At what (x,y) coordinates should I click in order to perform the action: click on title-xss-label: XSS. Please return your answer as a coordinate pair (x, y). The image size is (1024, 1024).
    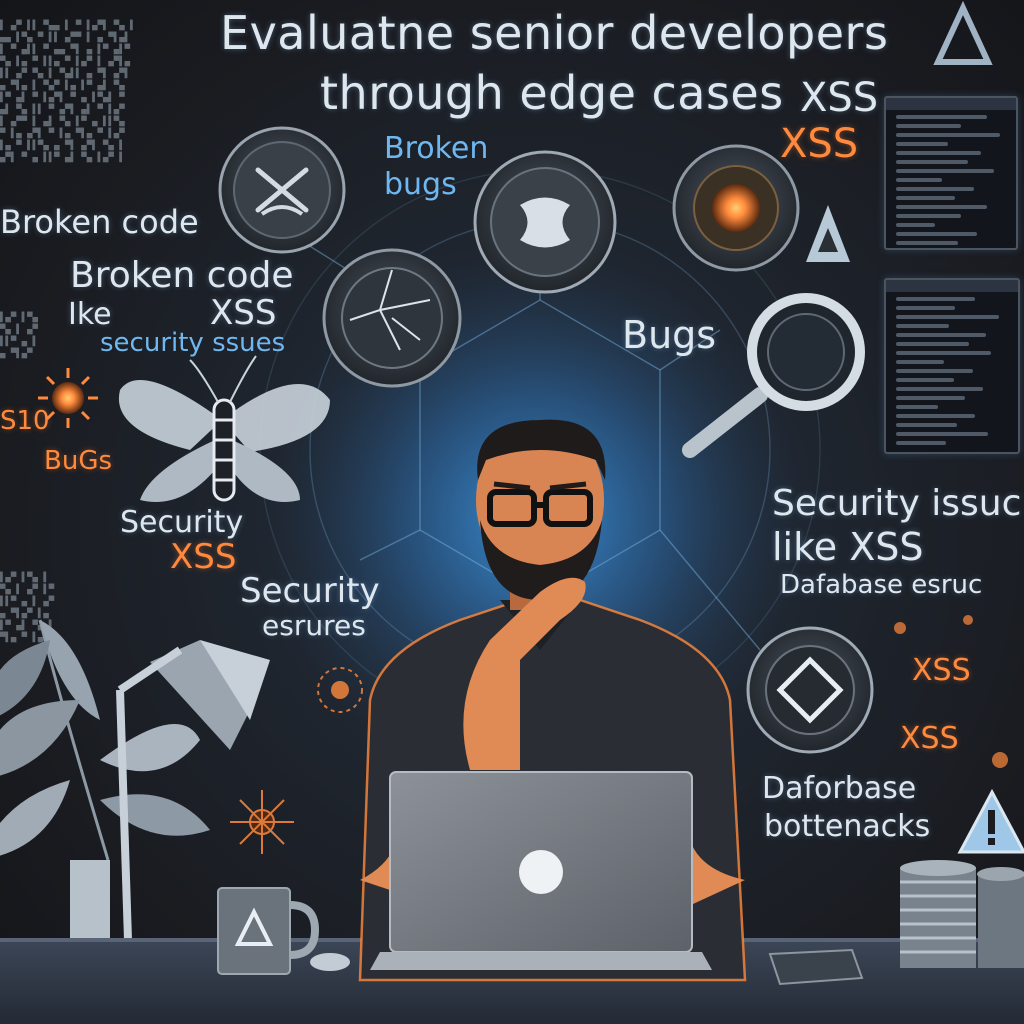
    Looking at the image, I should click on (839, 98).